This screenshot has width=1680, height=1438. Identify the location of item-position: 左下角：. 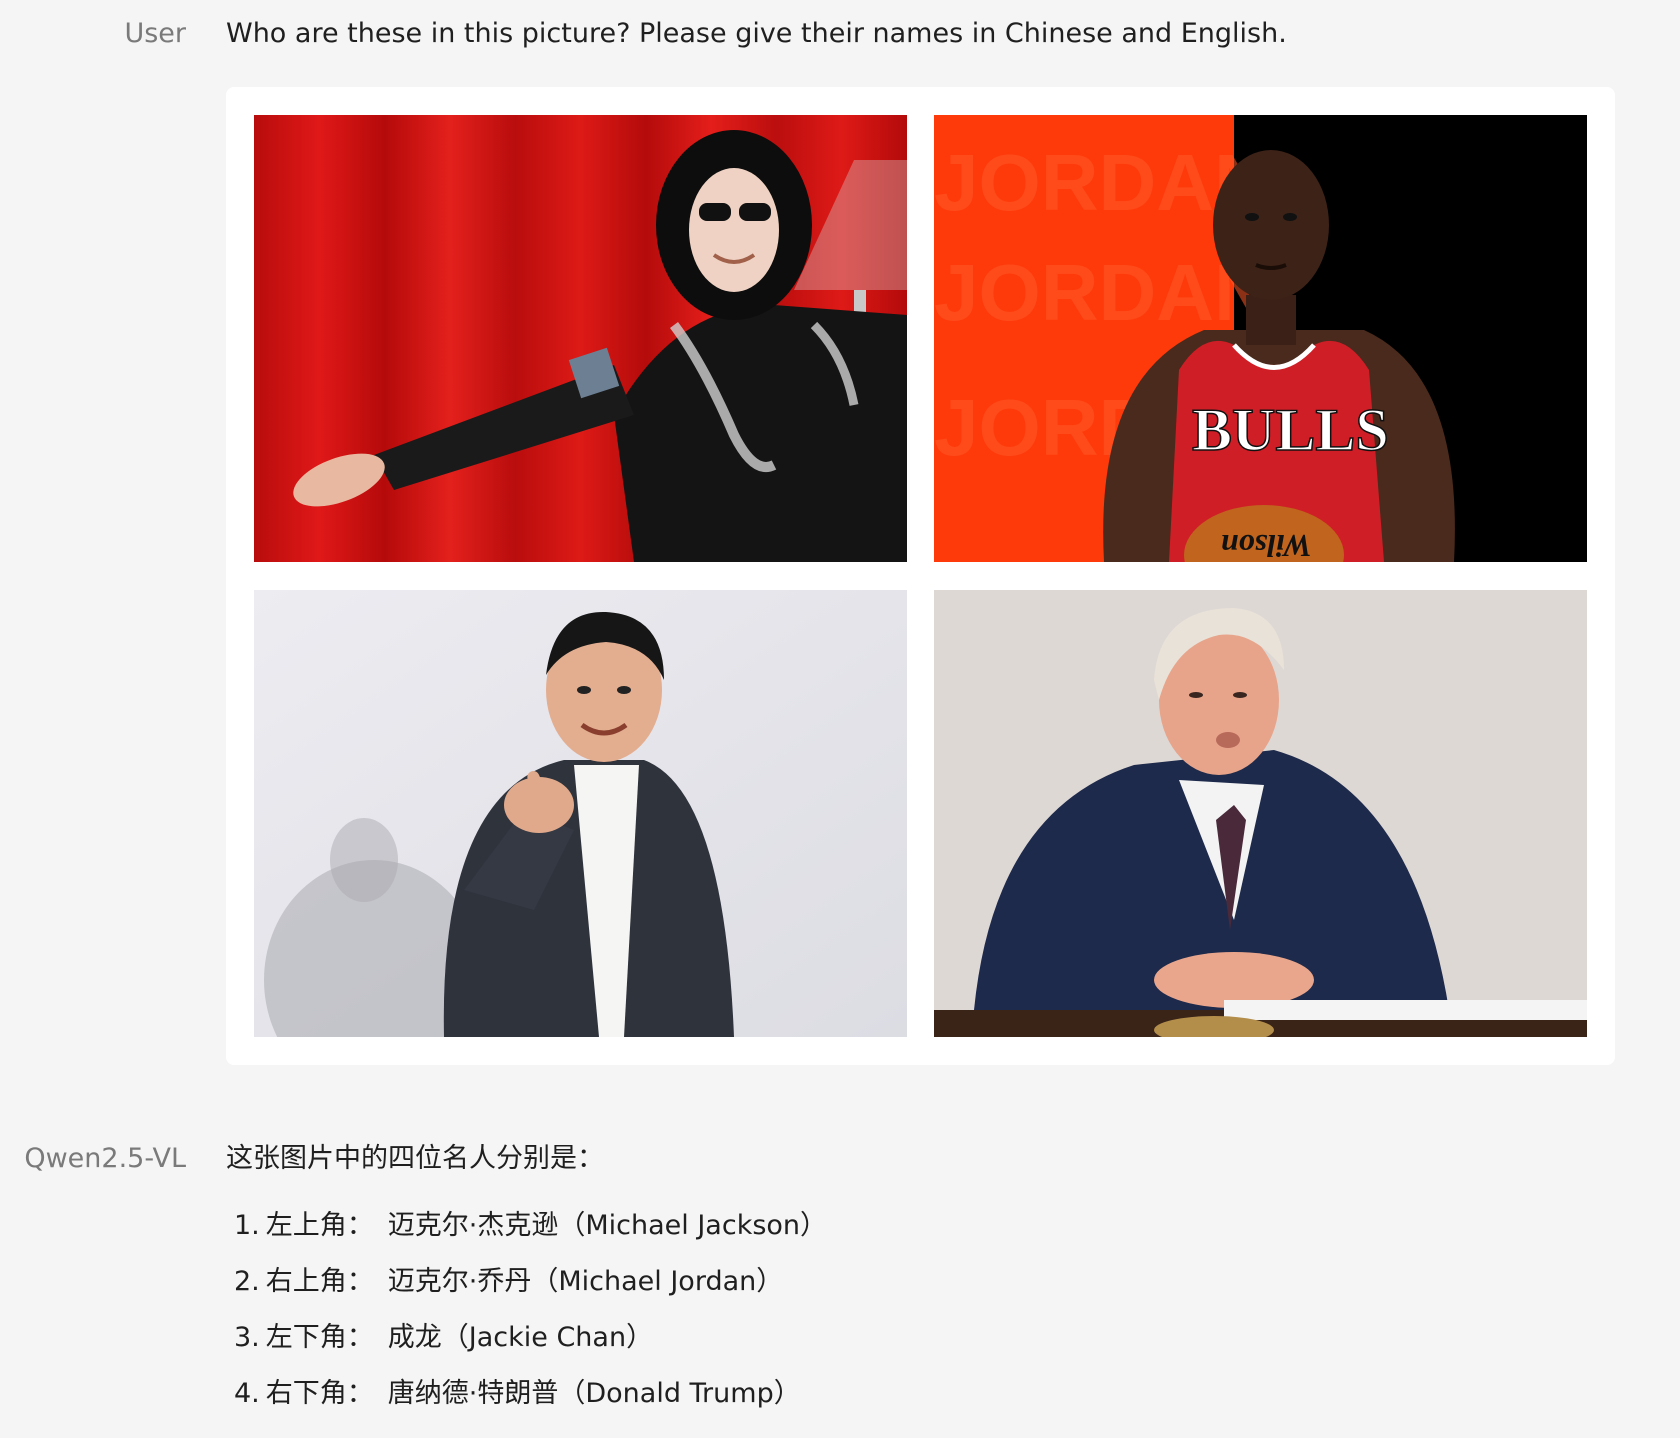
(319, 1337).